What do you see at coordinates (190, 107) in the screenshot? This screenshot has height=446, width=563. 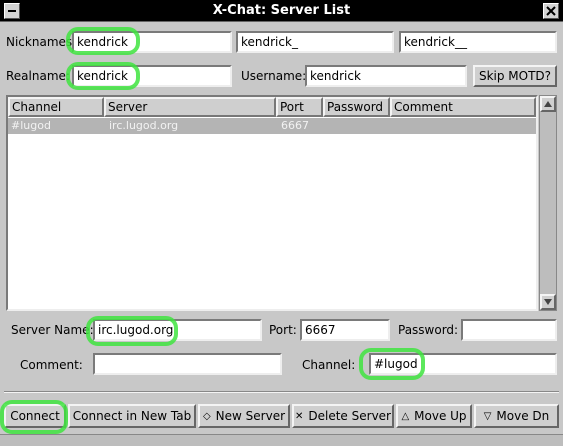 I see `column-header-server: Server` at bounding box center [190, 107].